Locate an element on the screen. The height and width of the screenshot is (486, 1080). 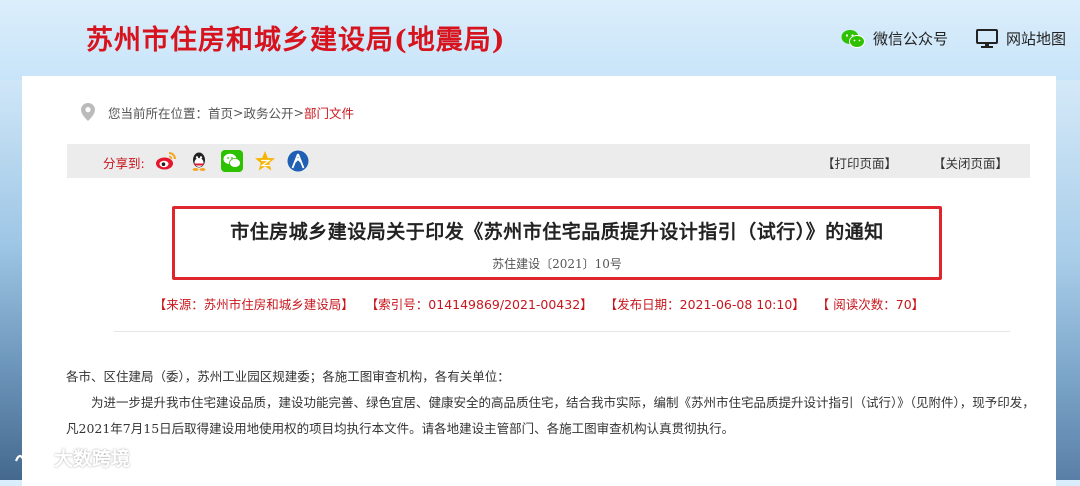
breadcrumb-section-link: 政务公开 is located at coordinates (269, 112).